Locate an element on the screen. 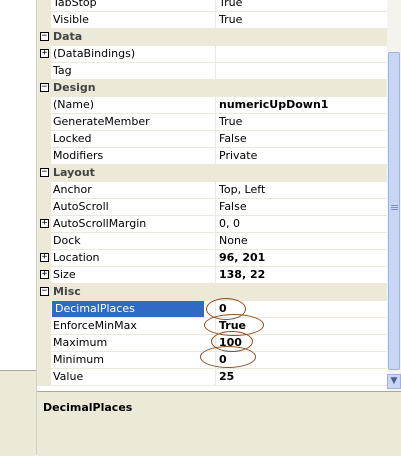  property-row: + (DataBindings) is located at coordinates (212, 54).